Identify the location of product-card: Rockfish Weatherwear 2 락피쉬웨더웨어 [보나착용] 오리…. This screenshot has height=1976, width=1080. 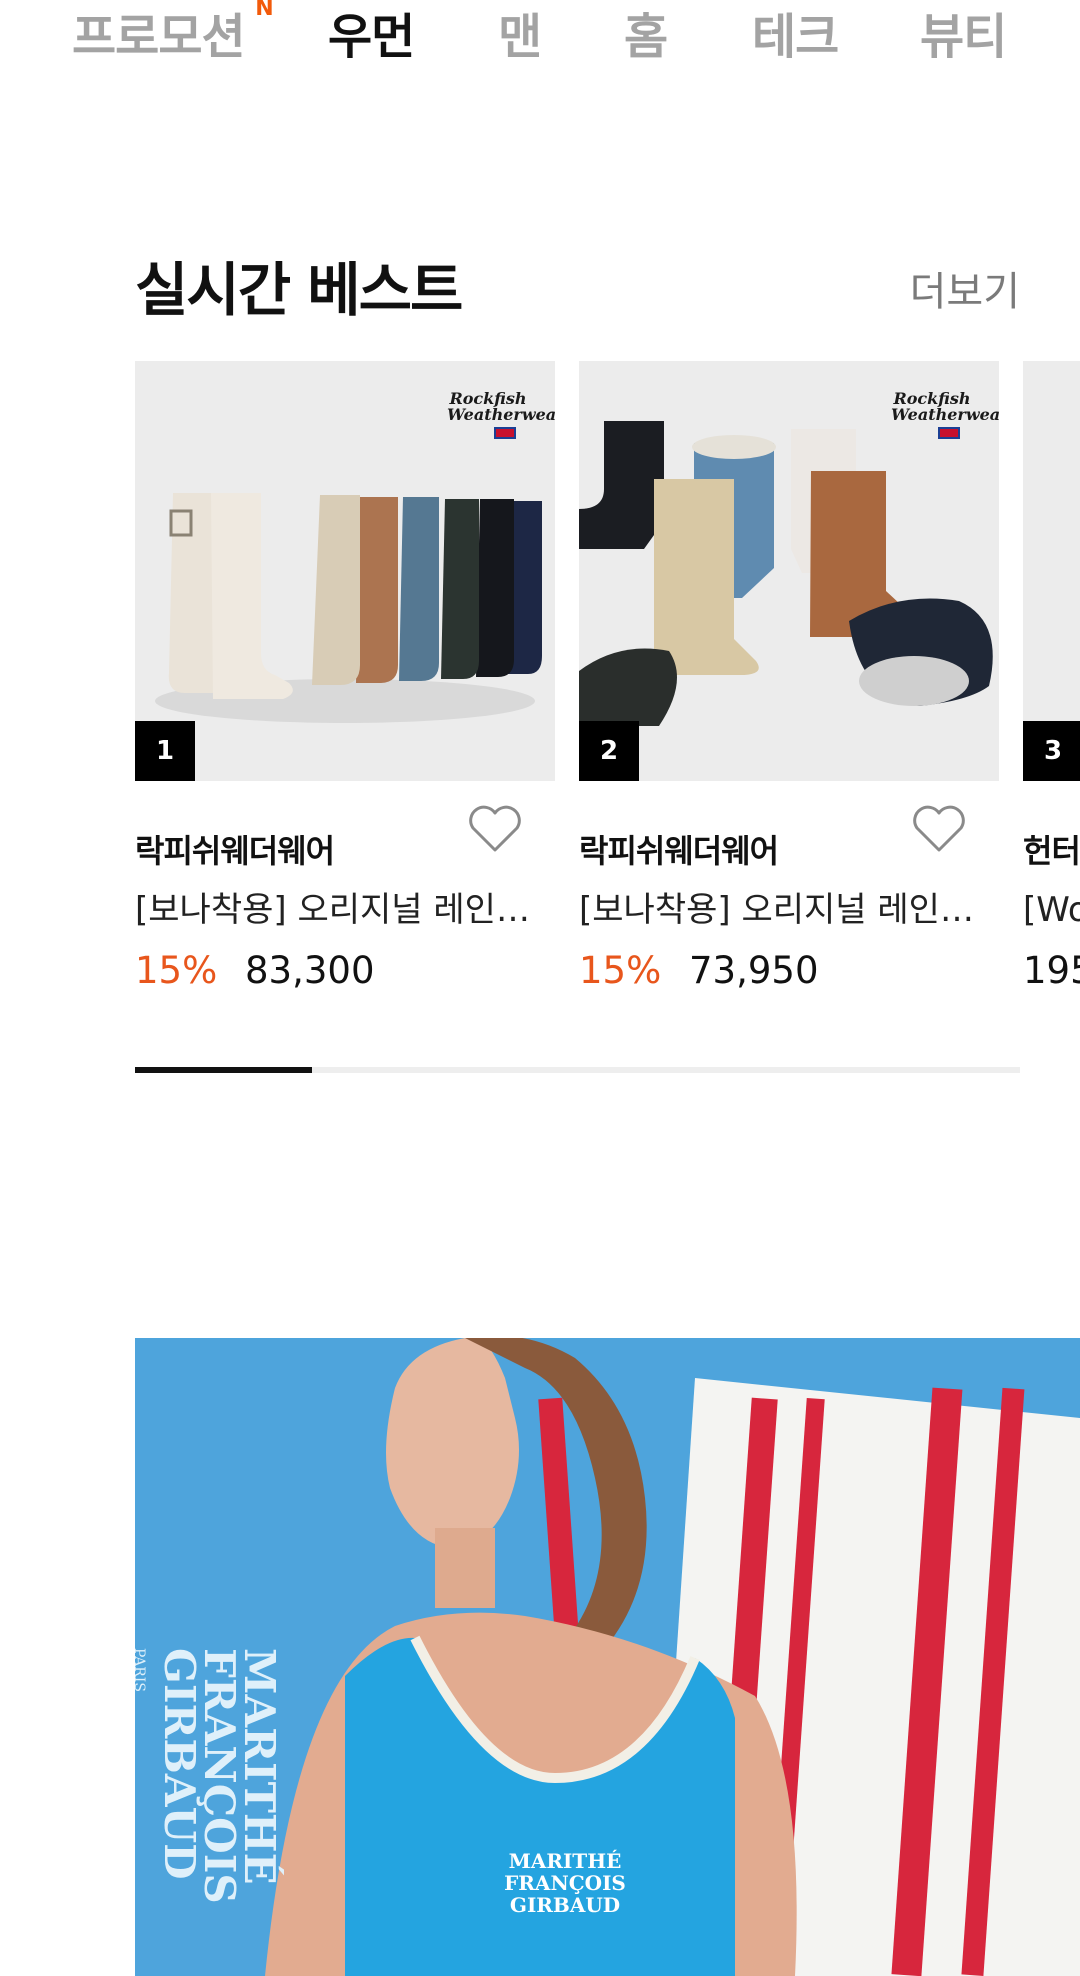
(789, 676).